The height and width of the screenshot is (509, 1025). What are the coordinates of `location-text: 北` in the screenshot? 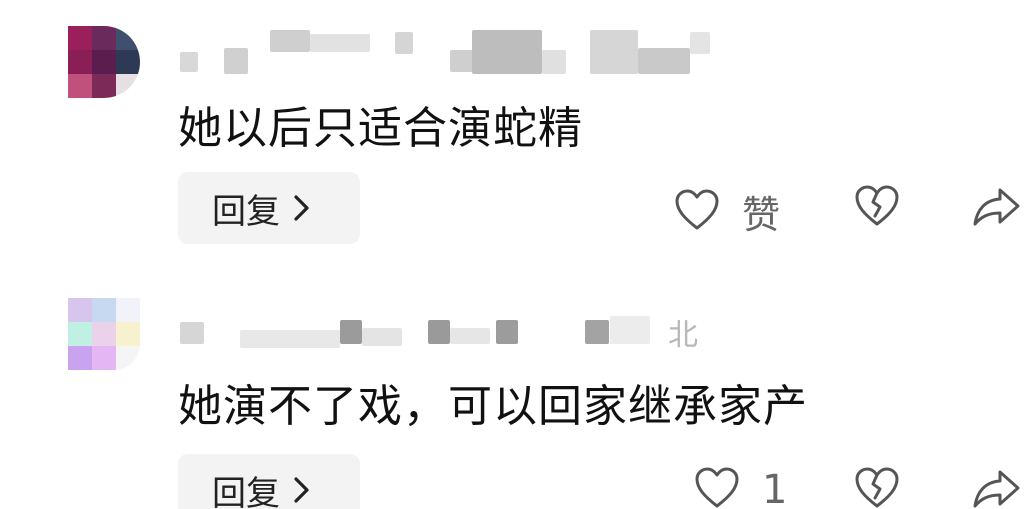 It's located at (684, 335).